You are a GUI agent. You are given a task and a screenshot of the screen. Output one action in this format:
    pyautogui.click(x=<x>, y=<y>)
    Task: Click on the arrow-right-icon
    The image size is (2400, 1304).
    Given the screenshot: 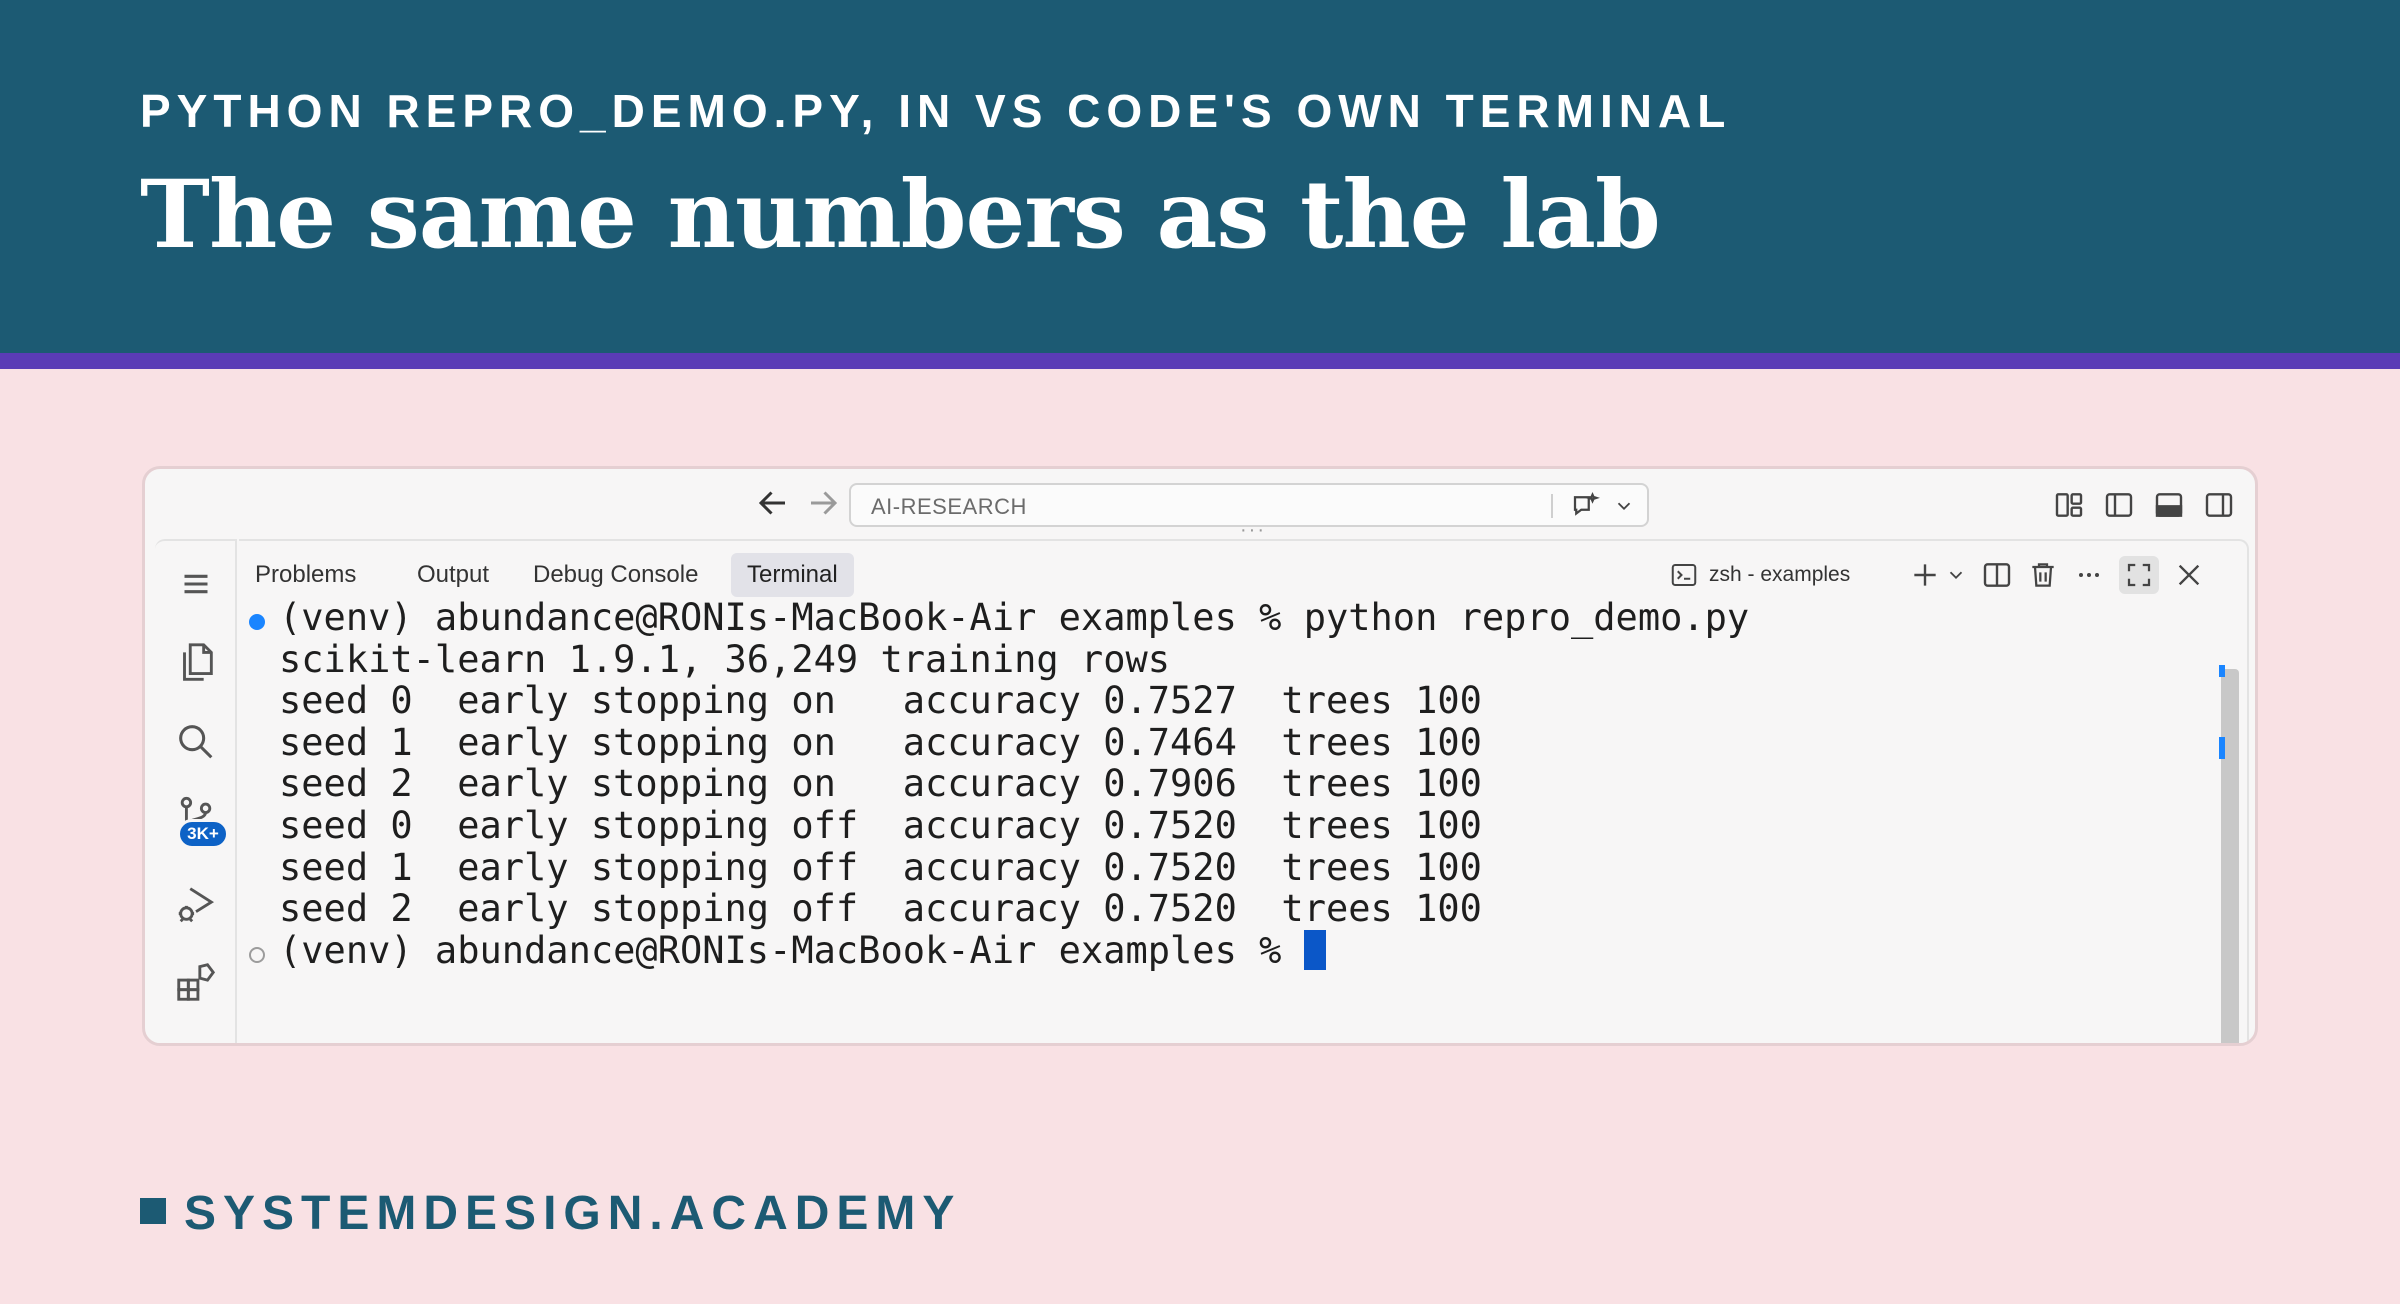 What is the action you would take?
    pyautogui.click(x=823, y=503)
    